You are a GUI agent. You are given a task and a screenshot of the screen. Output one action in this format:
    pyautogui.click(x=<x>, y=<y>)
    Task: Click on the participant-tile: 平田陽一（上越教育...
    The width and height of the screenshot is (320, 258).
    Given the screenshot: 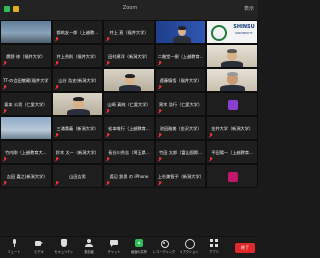 What is the action you would take?
    pyautogui.click(x=232, y=152)
    